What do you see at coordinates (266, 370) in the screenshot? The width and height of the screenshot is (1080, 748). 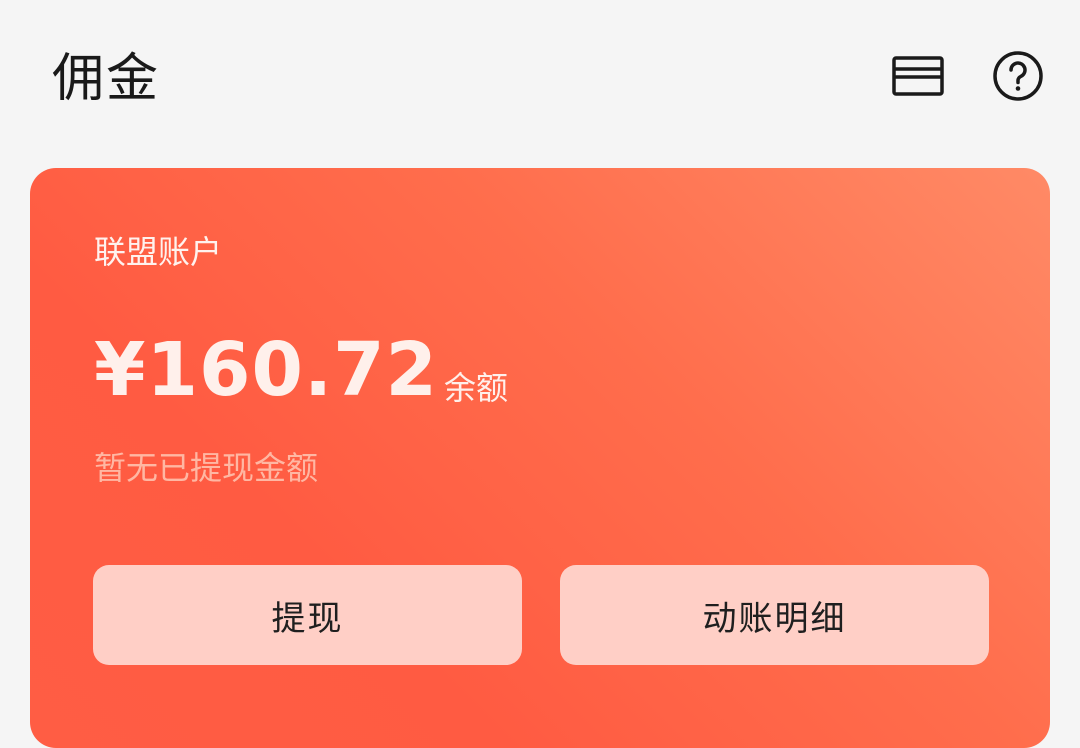 I see `balance-amount: ¥160.72` at bounding box center [266, 370].